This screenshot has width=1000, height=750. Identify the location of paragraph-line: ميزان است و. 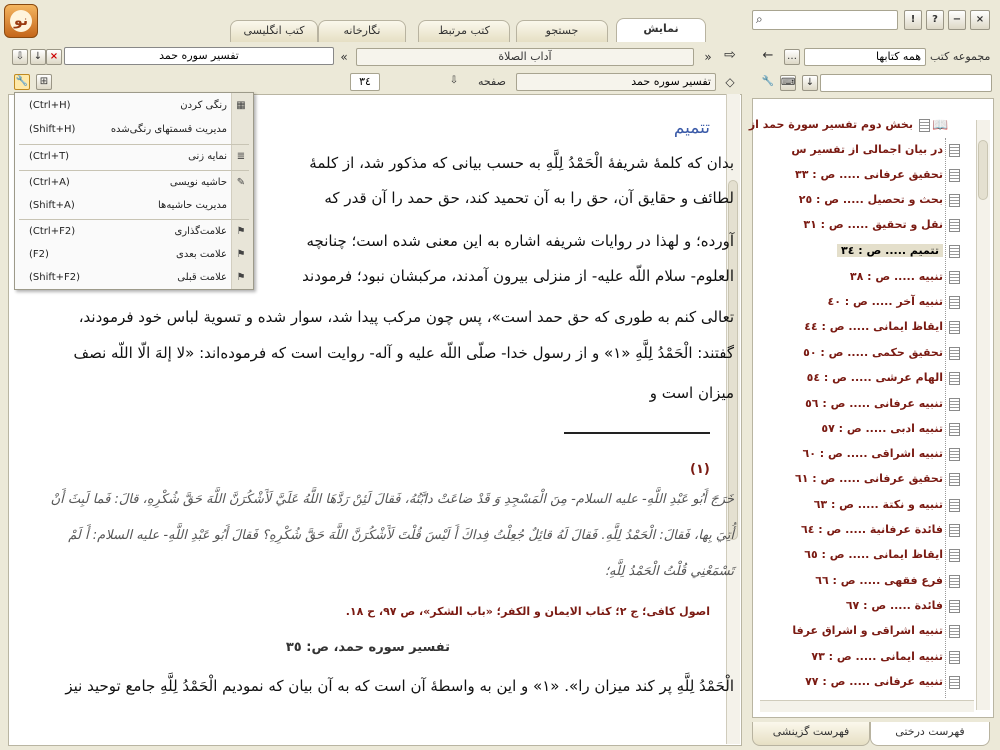
(691, 393).